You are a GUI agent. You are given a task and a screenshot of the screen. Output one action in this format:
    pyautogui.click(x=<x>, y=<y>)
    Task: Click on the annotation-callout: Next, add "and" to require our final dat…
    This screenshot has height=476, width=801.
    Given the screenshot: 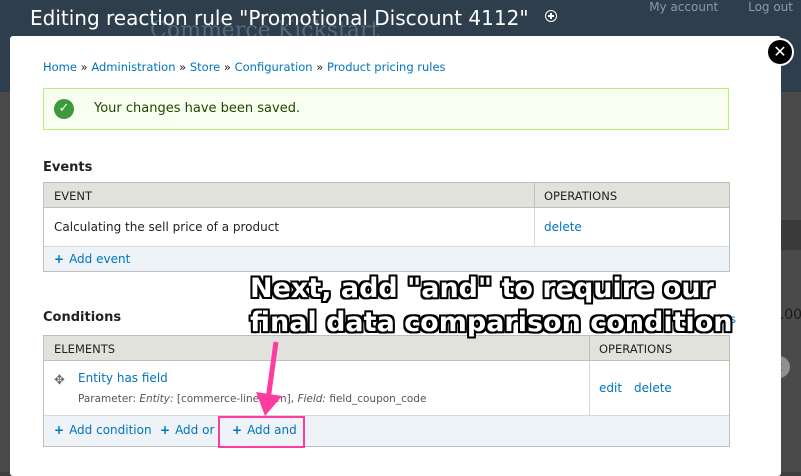 What is the action you would take?
    pyautogui.click(x=491, y=306)
    